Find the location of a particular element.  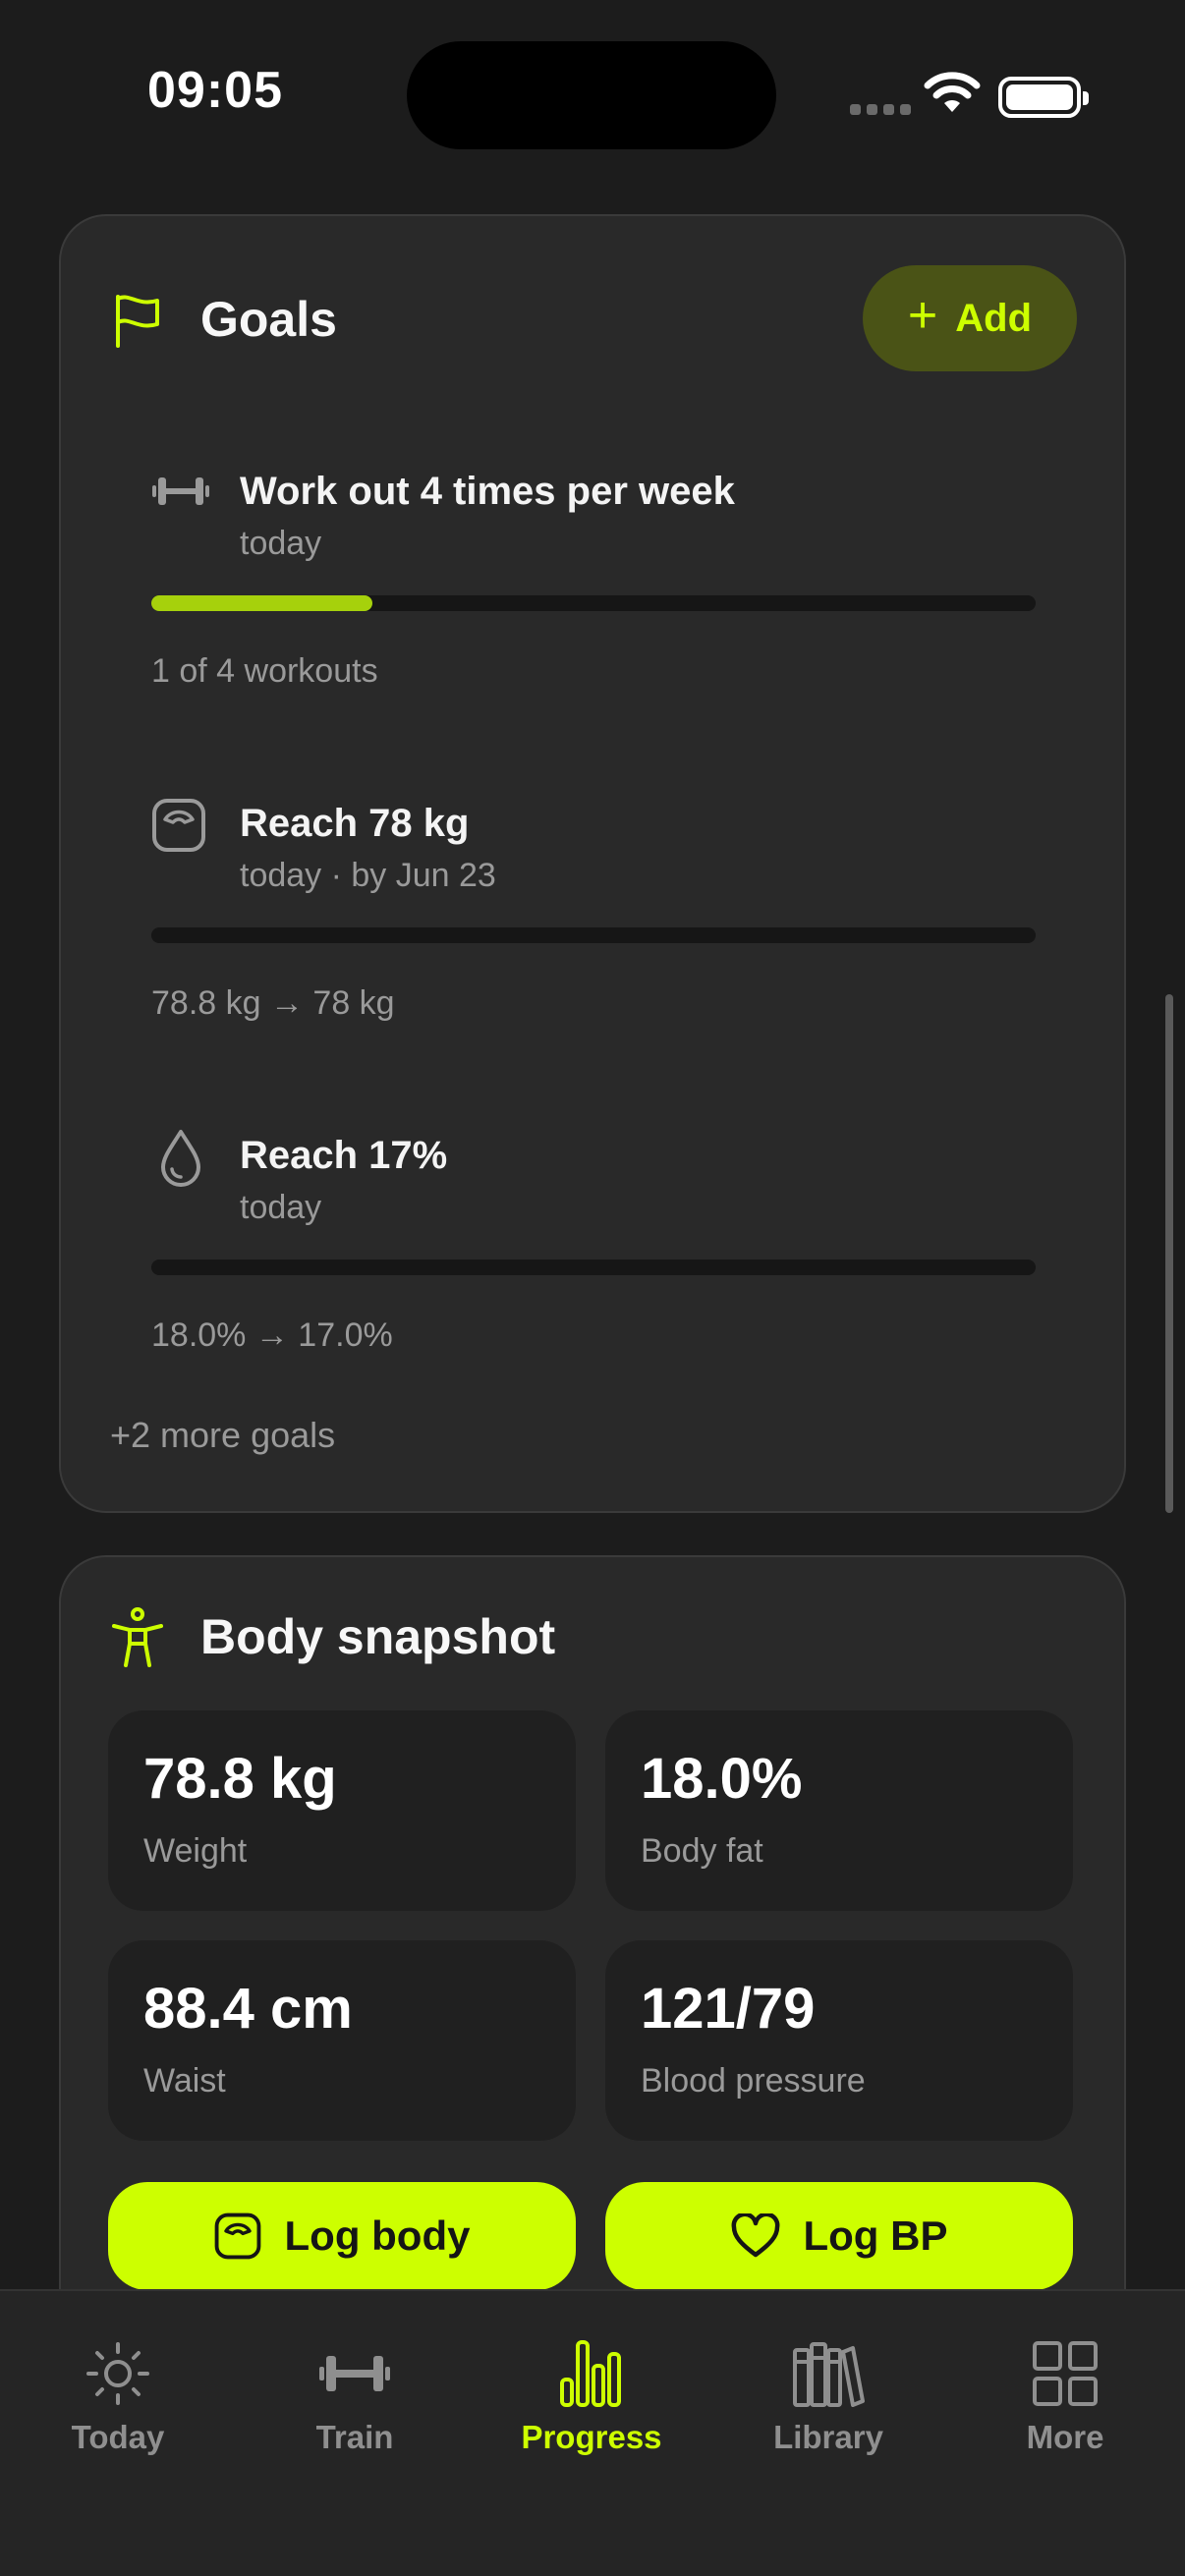

body-snapshot-title: Body snapshot is located at coordinates (378, 1636).